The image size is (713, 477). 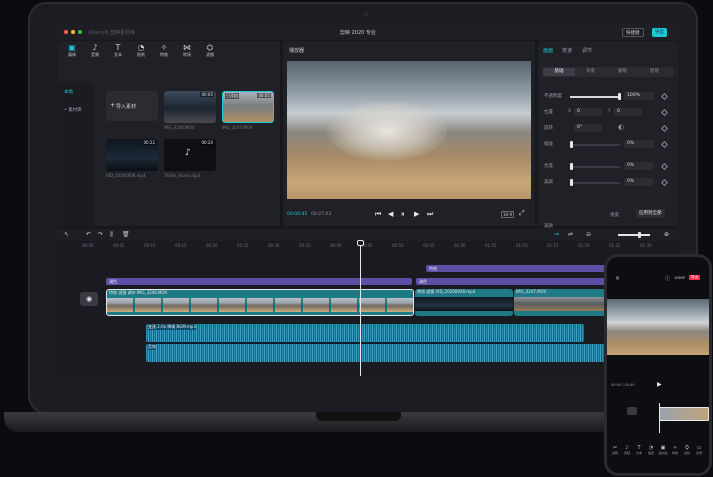 What do you see at coordinates (639, 450) in the screenshot?
I see `phone-tool: T 文本` at bounding box center [639, 450].